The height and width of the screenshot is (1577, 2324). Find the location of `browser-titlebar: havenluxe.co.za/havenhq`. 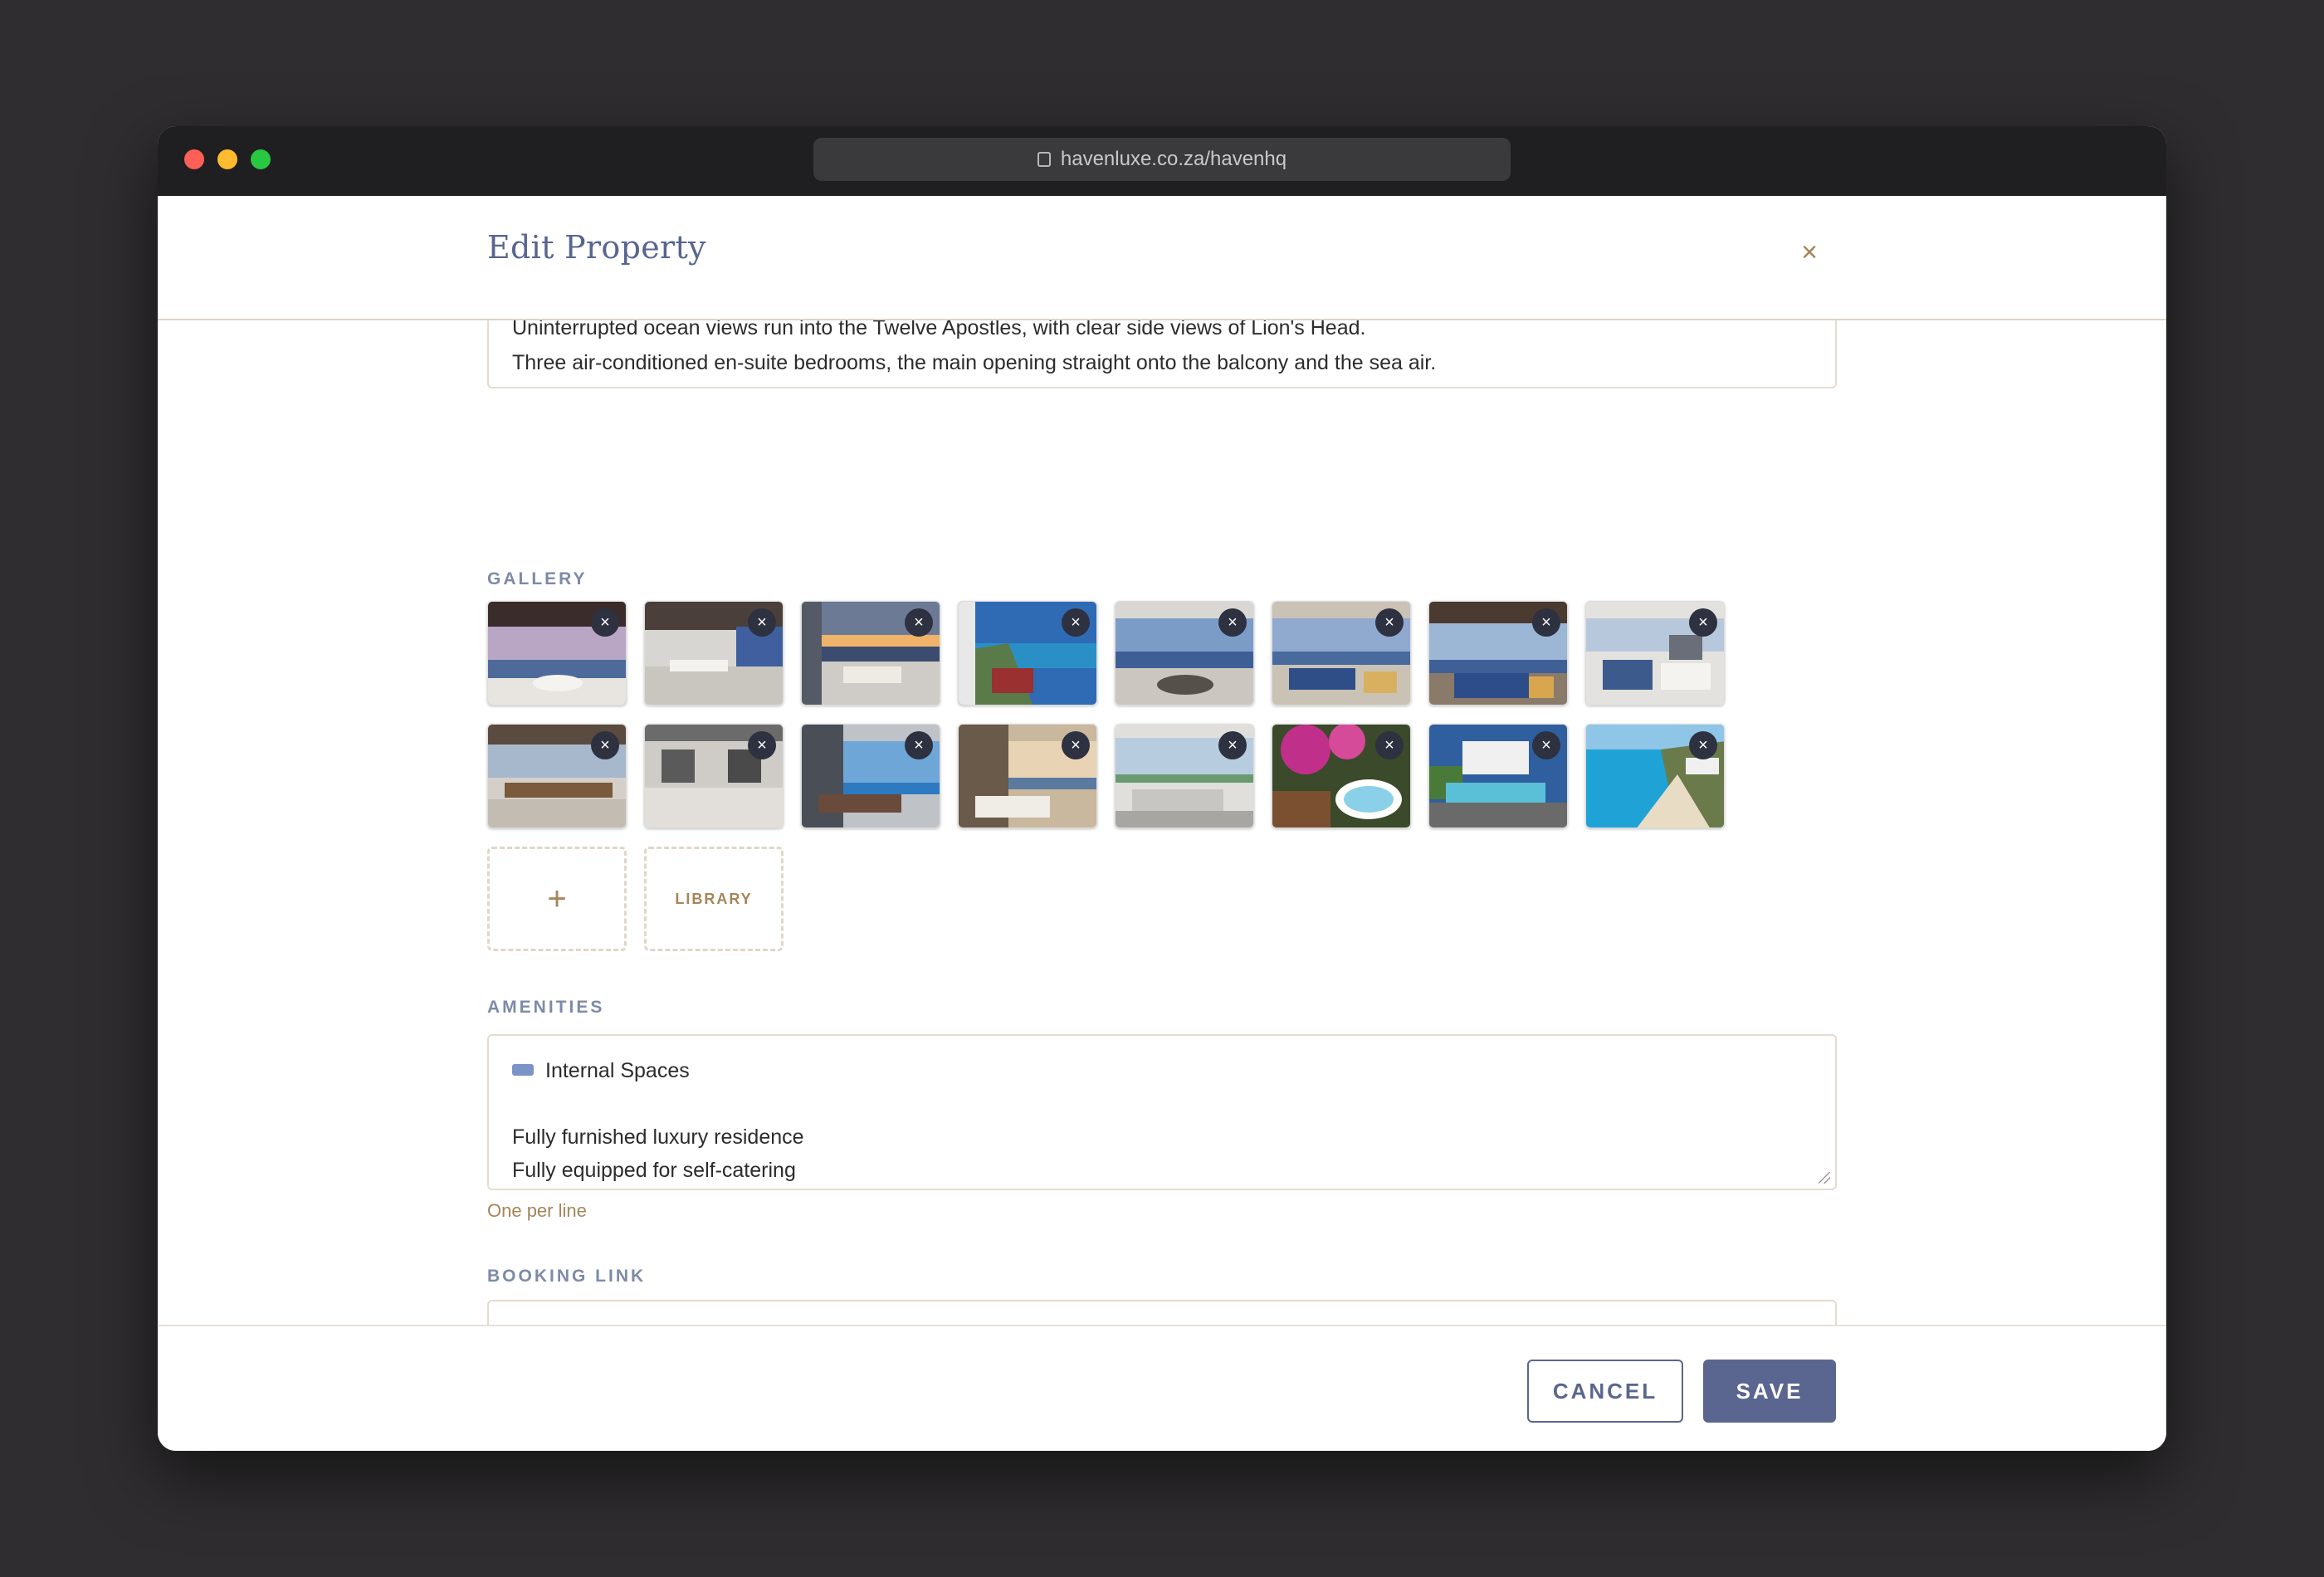

browser-titlebar: havenluxe.co.za/havenhq is located at coordinates (1162, 161).